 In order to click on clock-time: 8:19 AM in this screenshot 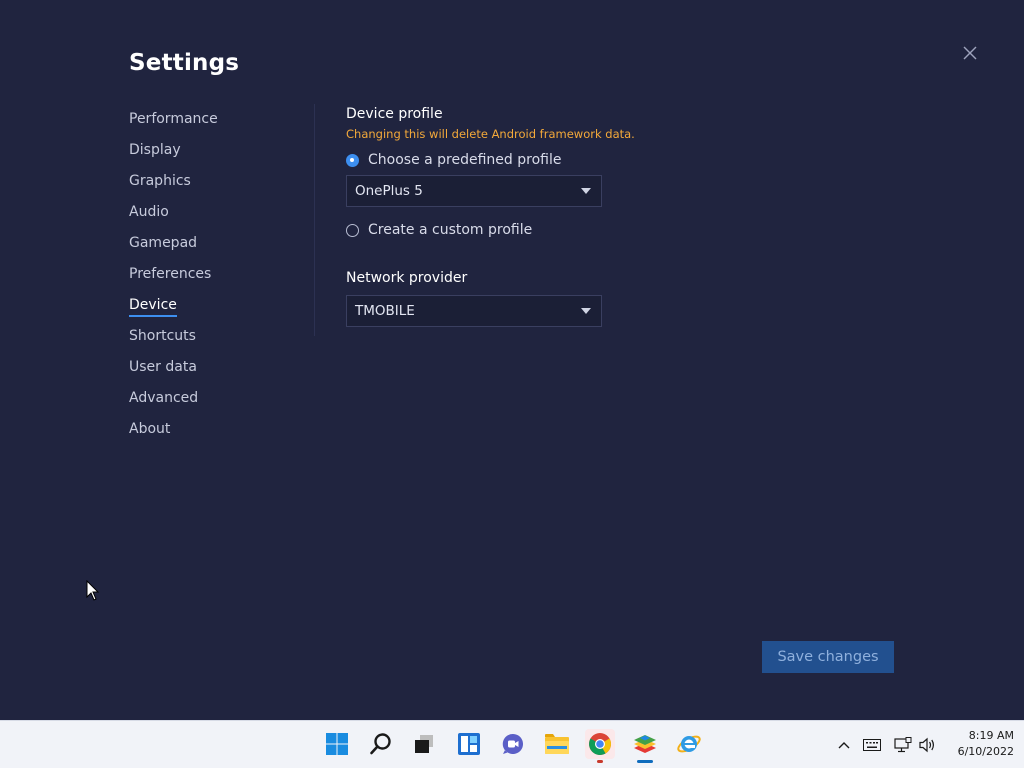, I will do `click(991, 735)`.